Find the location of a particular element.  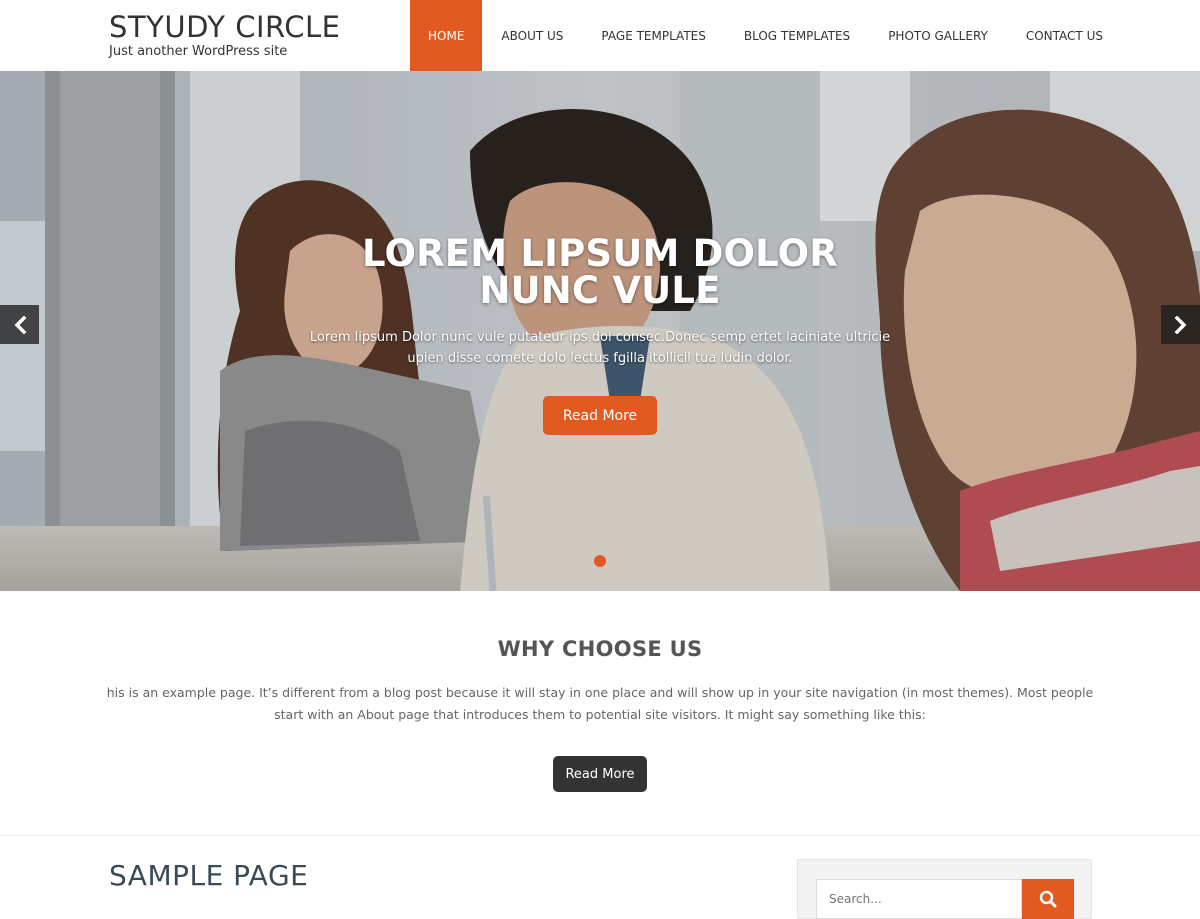

chevron-left-icon is located at coordinates (20, 324).